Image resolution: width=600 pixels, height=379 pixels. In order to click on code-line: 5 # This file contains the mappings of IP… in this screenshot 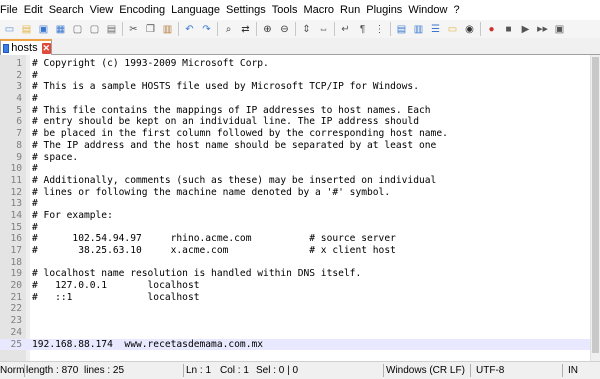, I will do `click(300, 111)`.